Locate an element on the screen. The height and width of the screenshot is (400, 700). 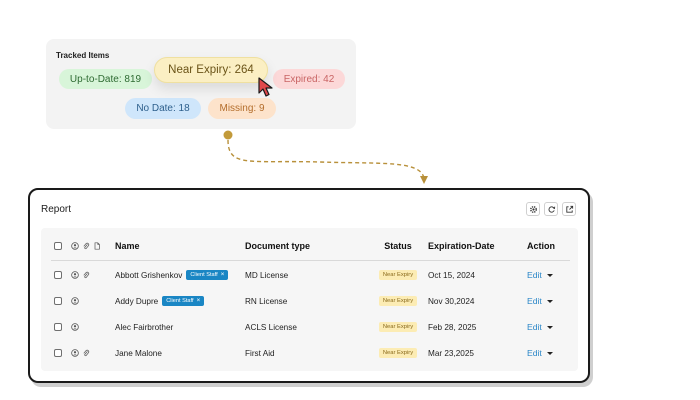
tracked-items-title: Tracked Items is located at coordinates (83, 55).